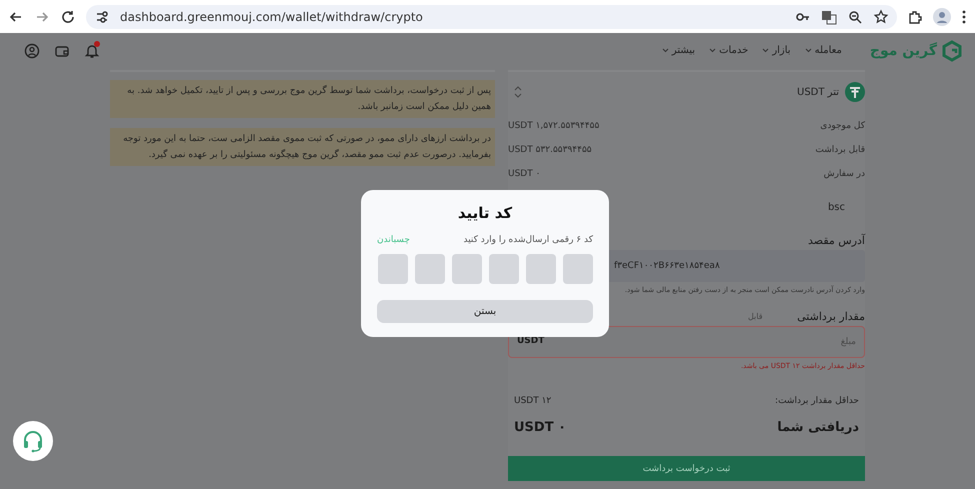 The width and height of the screenshot is (975, 489). What do you see at coordinates (679, 50) in the screenshot?
I see `nav-menu: بیشتر` at bounding box center [679, 50].